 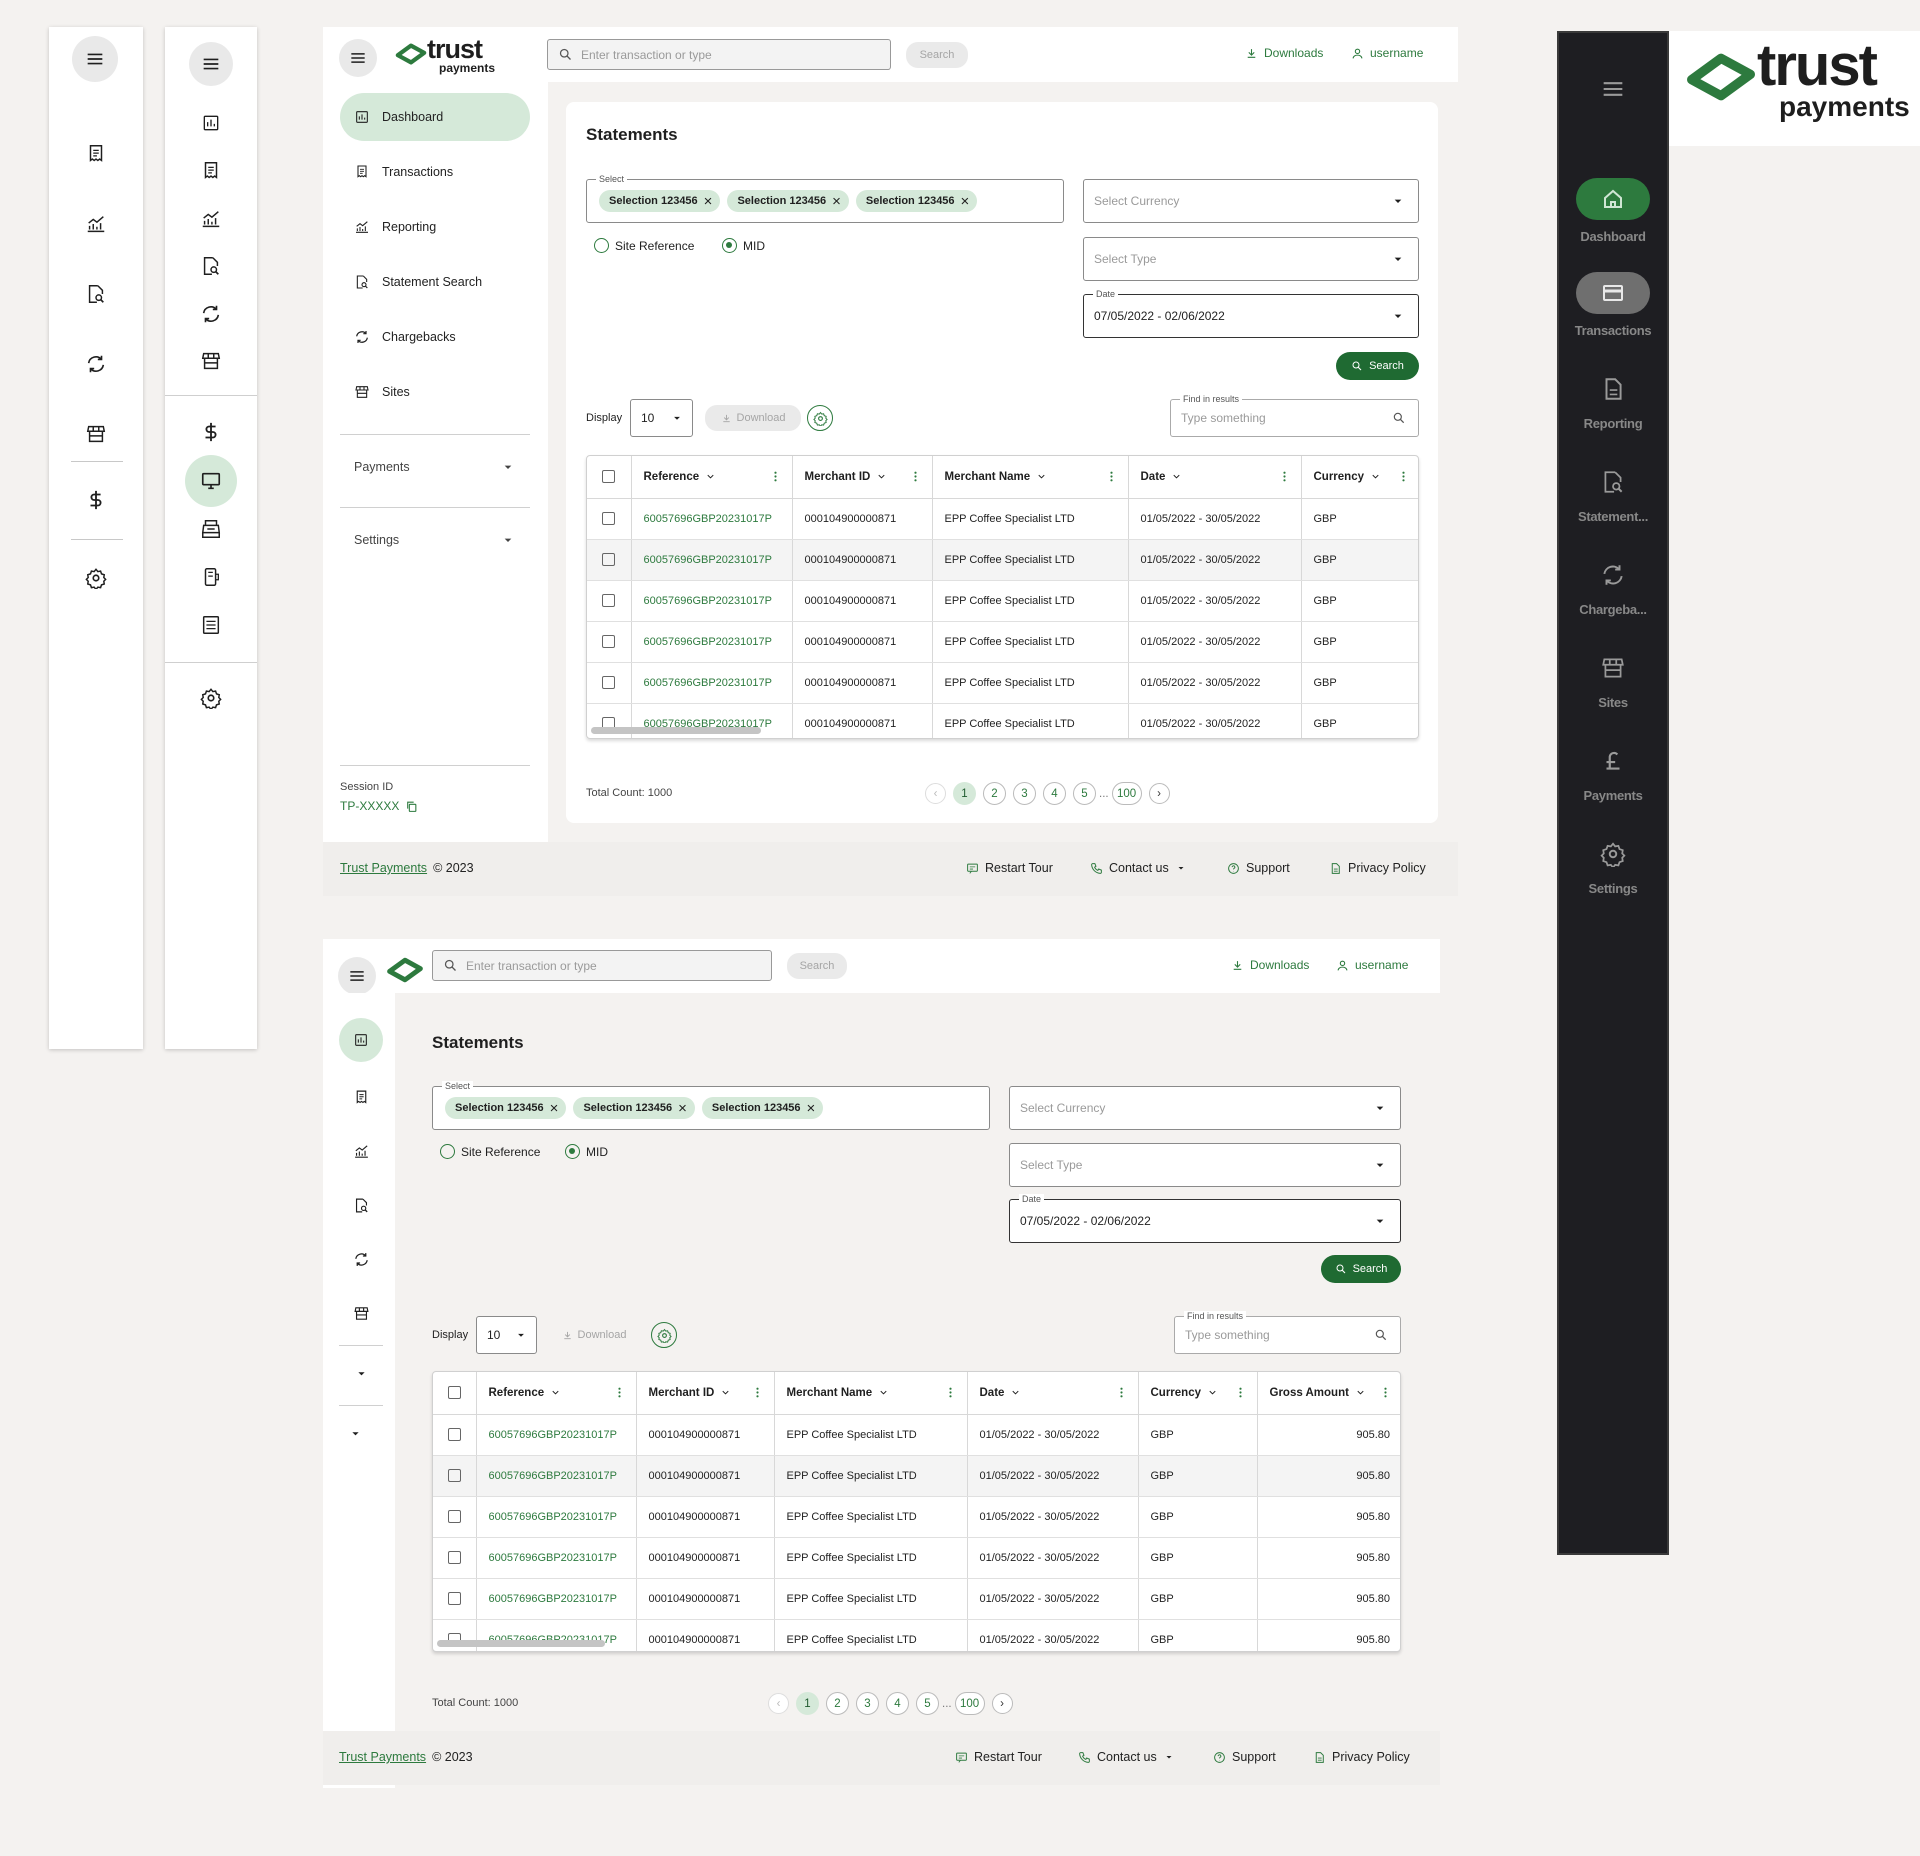 What do you see at coordinates (361, 1313) in the screenshot?
I see `rail-sites` at bounding box center [361, 1313].